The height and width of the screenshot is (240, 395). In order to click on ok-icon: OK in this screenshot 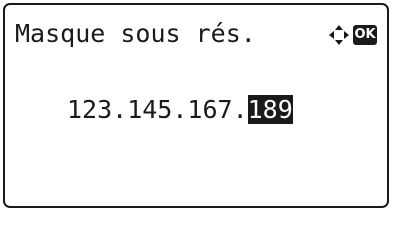, I will do `click(365, 35)`.